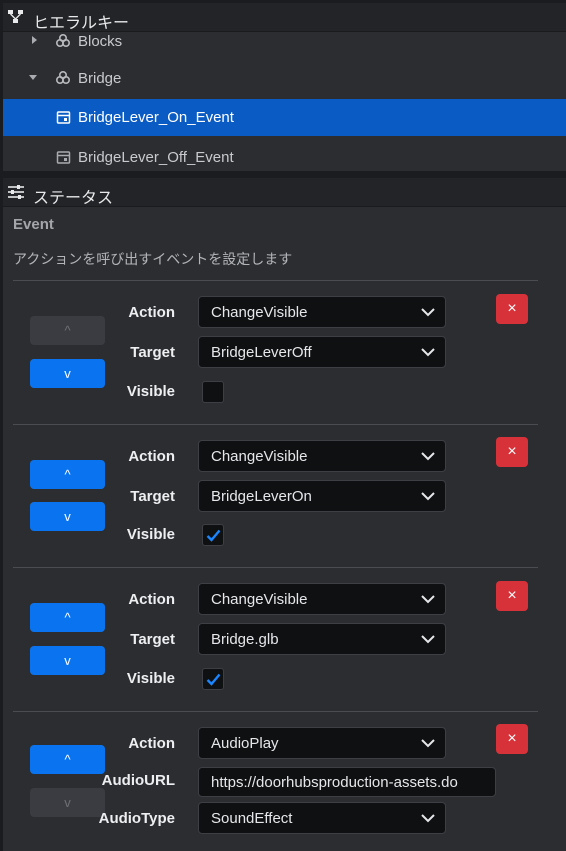 This screenshot has width=566, height=851. What do you see at coordinates (322, 496) in the screenshot?
I see `target-select: BridgeLeverOn` at bounding box center [322, 496].